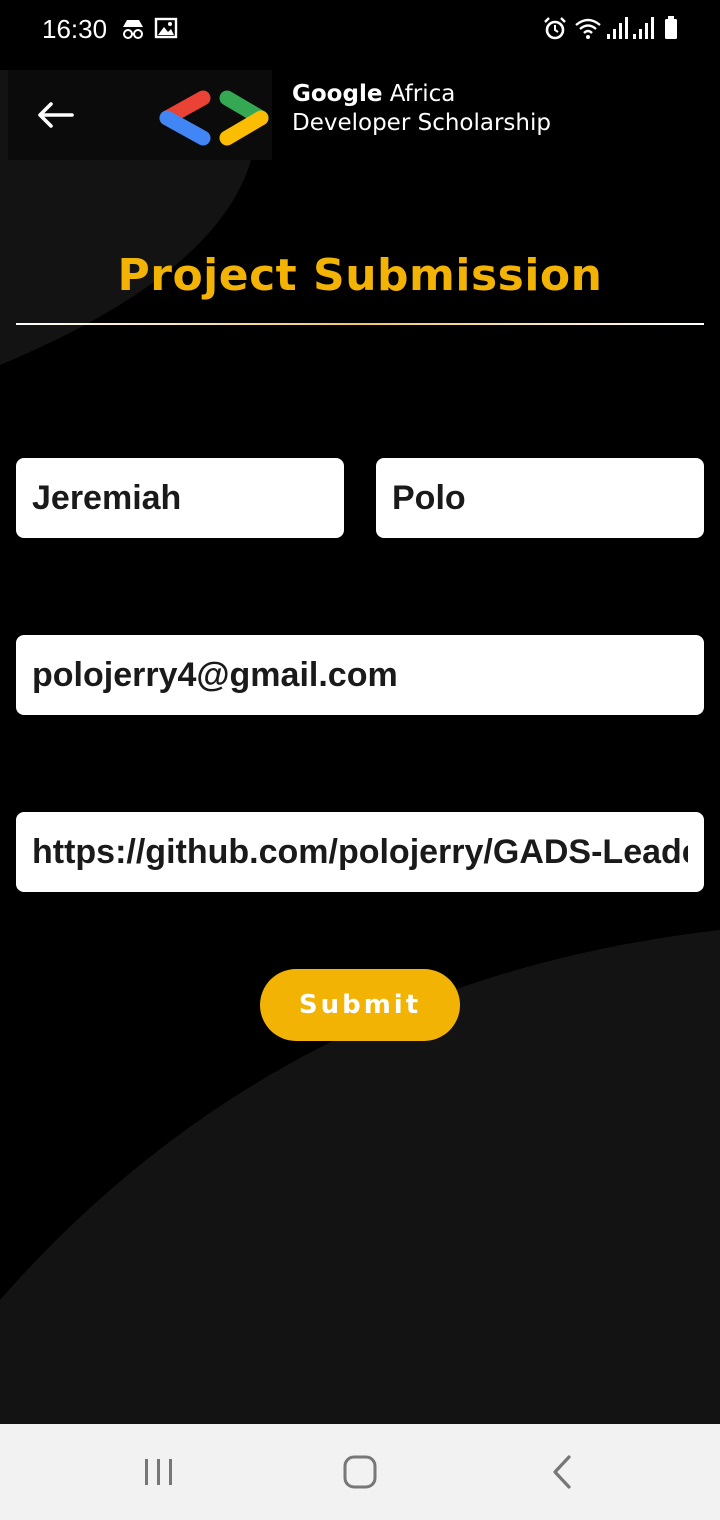 The width and height of the screenshot is (720, 1520). I want to click on alarm-icon, so click(555, 31).